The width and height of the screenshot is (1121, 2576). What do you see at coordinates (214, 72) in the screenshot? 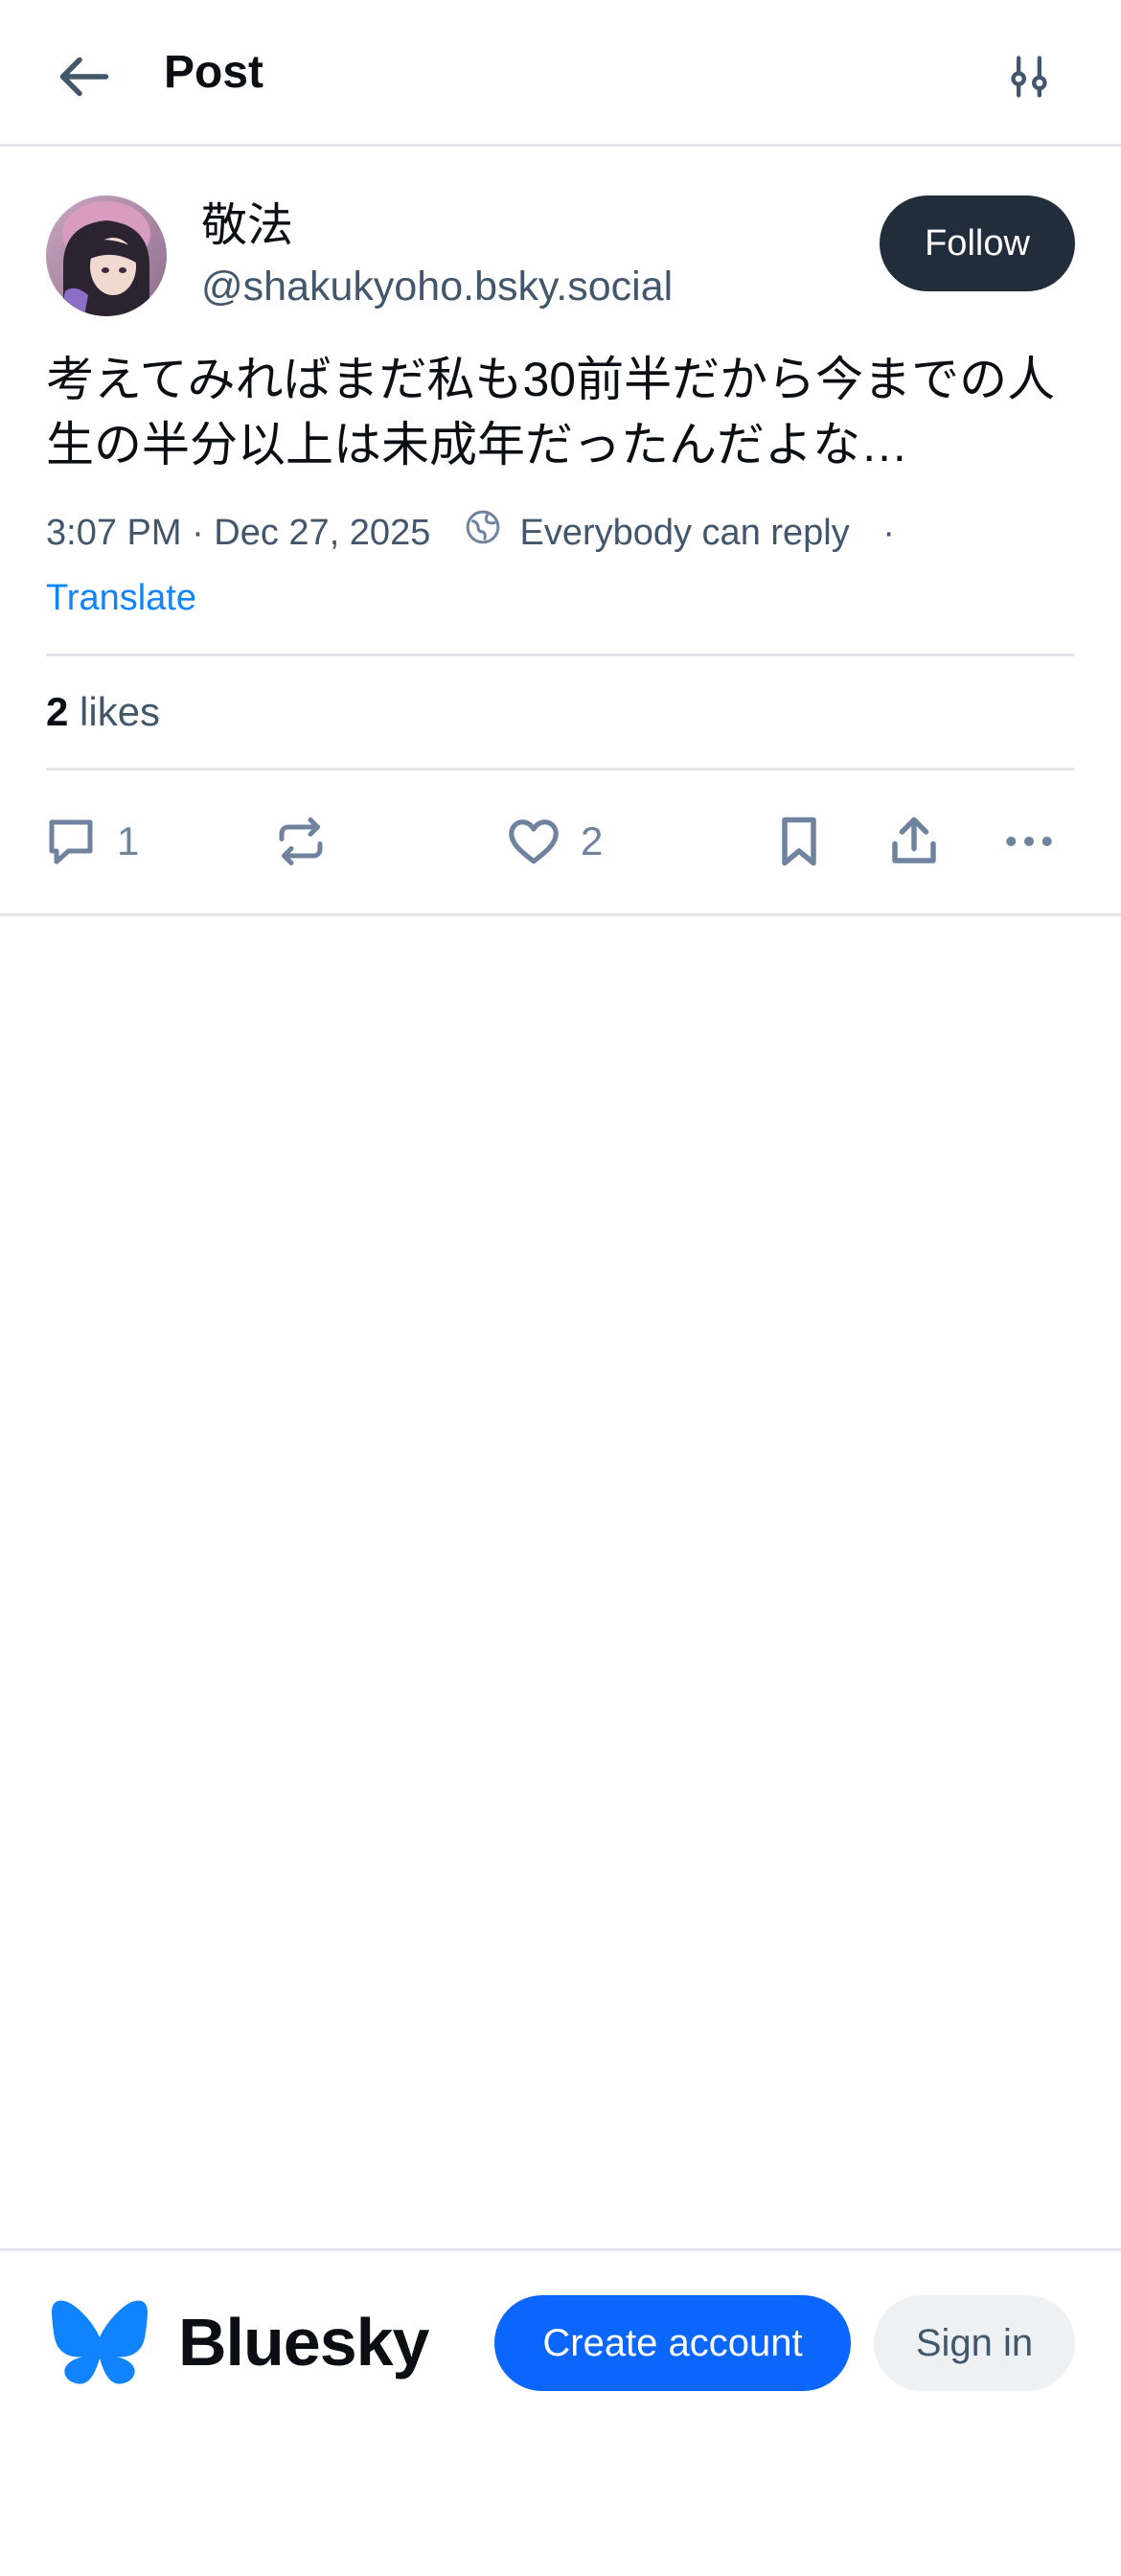
I see `page-title: Post` at bounding box center [214, 72].